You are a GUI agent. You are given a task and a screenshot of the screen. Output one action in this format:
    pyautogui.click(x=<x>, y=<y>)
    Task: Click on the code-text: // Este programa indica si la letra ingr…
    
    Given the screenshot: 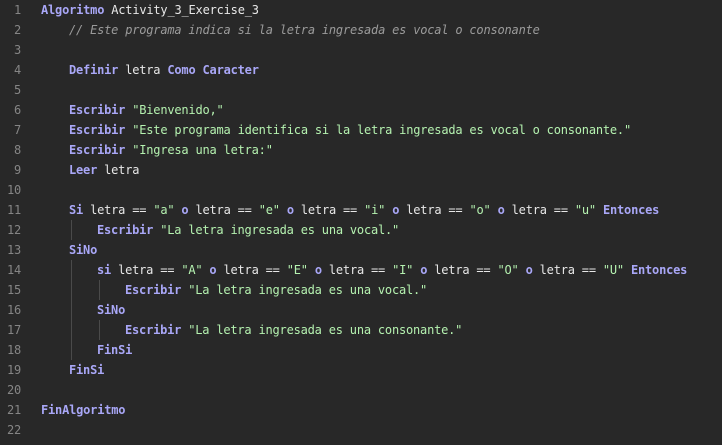 What is the action you would take?
    pyautogui.click(x=304, y=30)
    